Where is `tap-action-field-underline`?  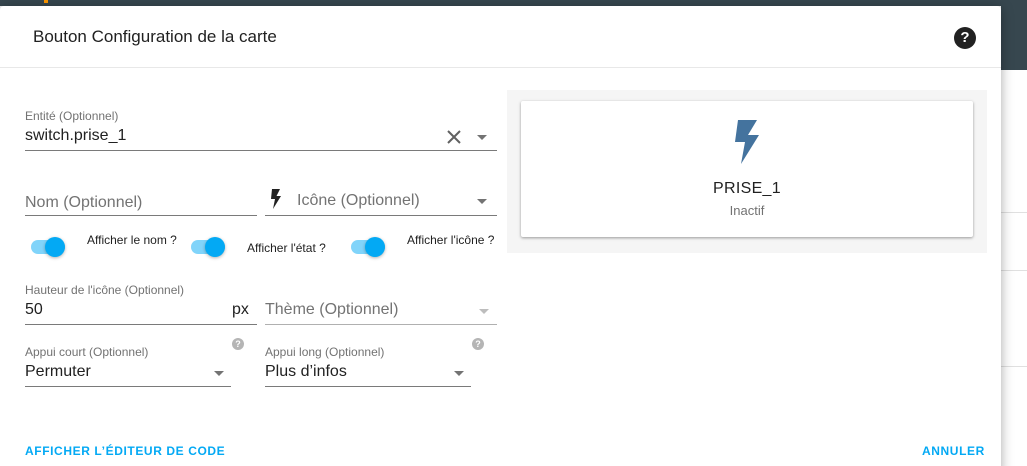
tap-action-field-underline is located at coordinates (128, 386).